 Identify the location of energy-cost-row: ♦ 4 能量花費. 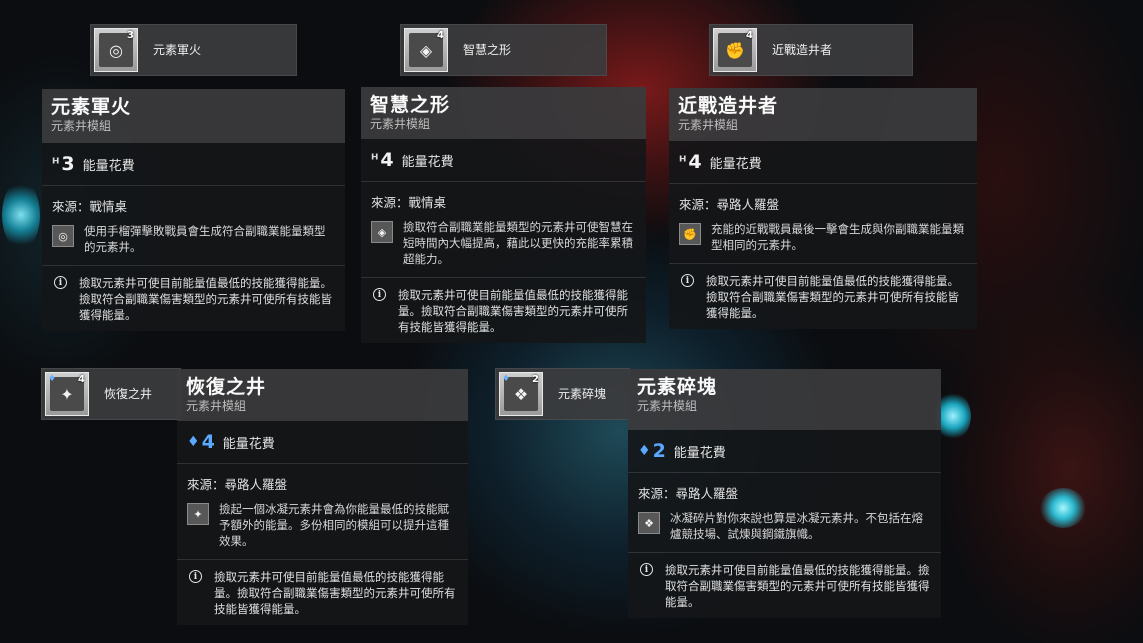
(322, 442).